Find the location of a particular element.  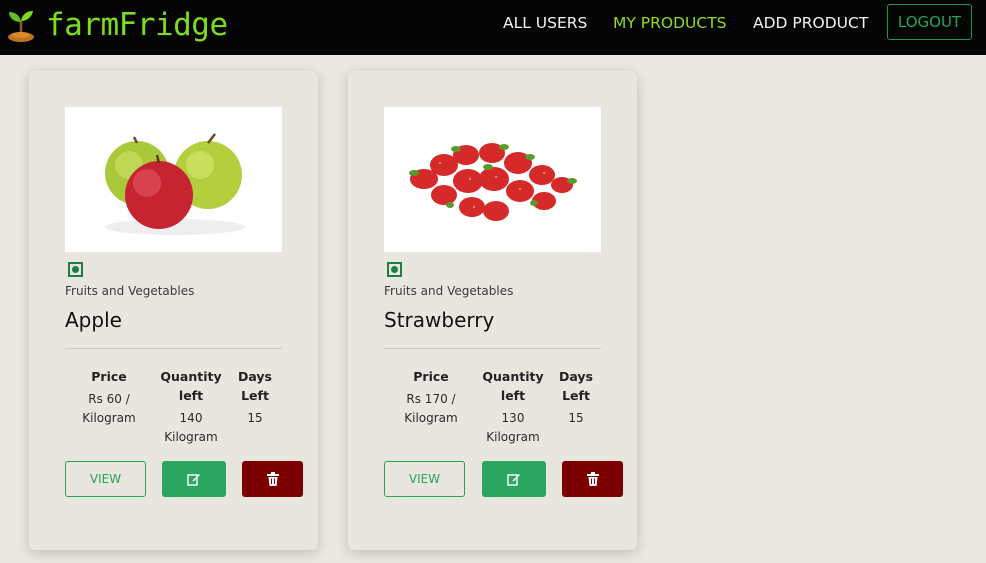

price-stat: Price Rs 60 / Kilogram is located at coordinates (109, 397).